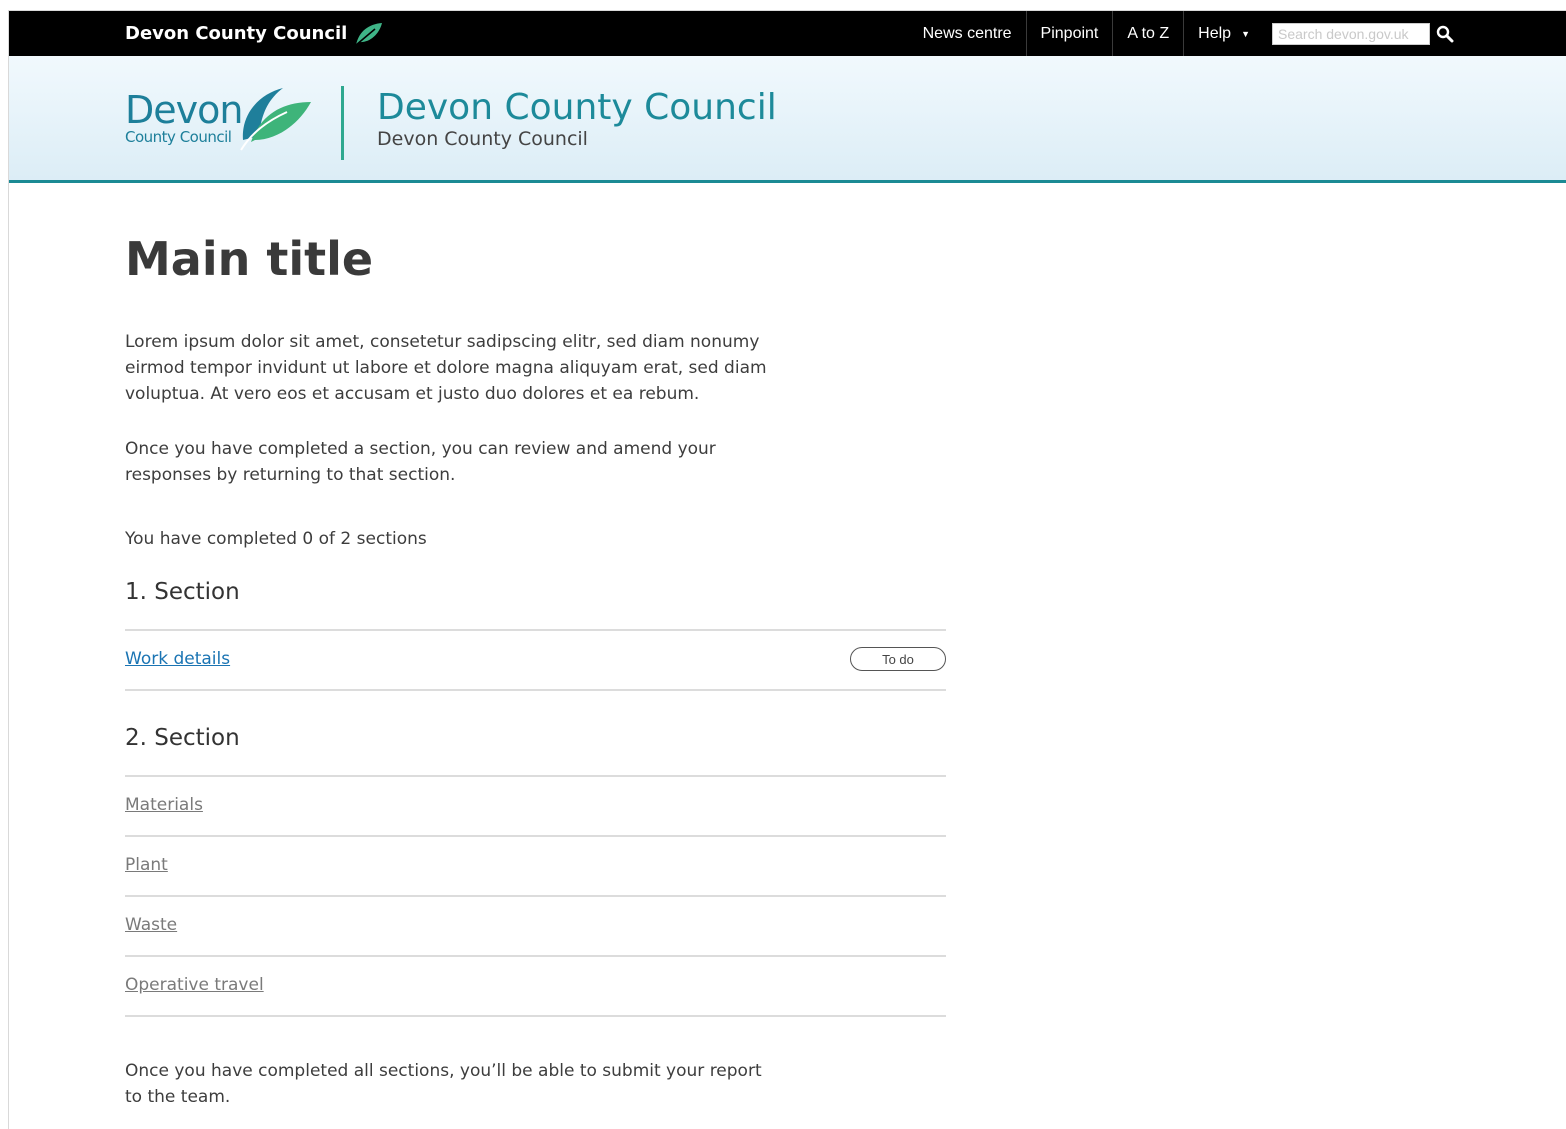 Image resolution: width=1566 pixels, height=1129 pixels. Describe the element at coordinates (1245, 33) in the screenshot. I see `chevron-down-icon: ▼` at that location.